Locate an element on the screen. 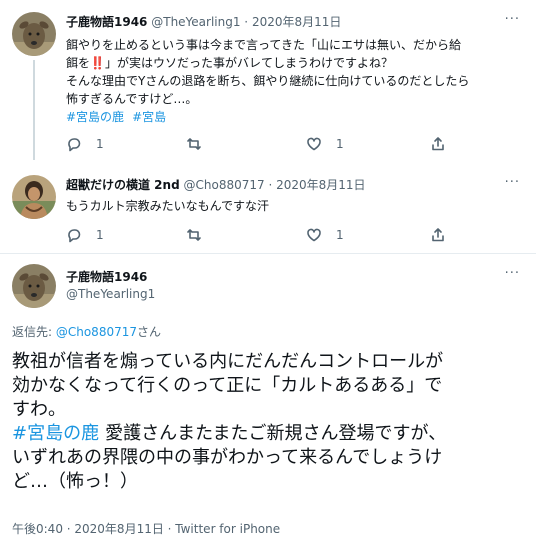 The width and height of the screenshot is (536, 547). text-line: ど…（怖っ！） is located at coordinates (75, 481).